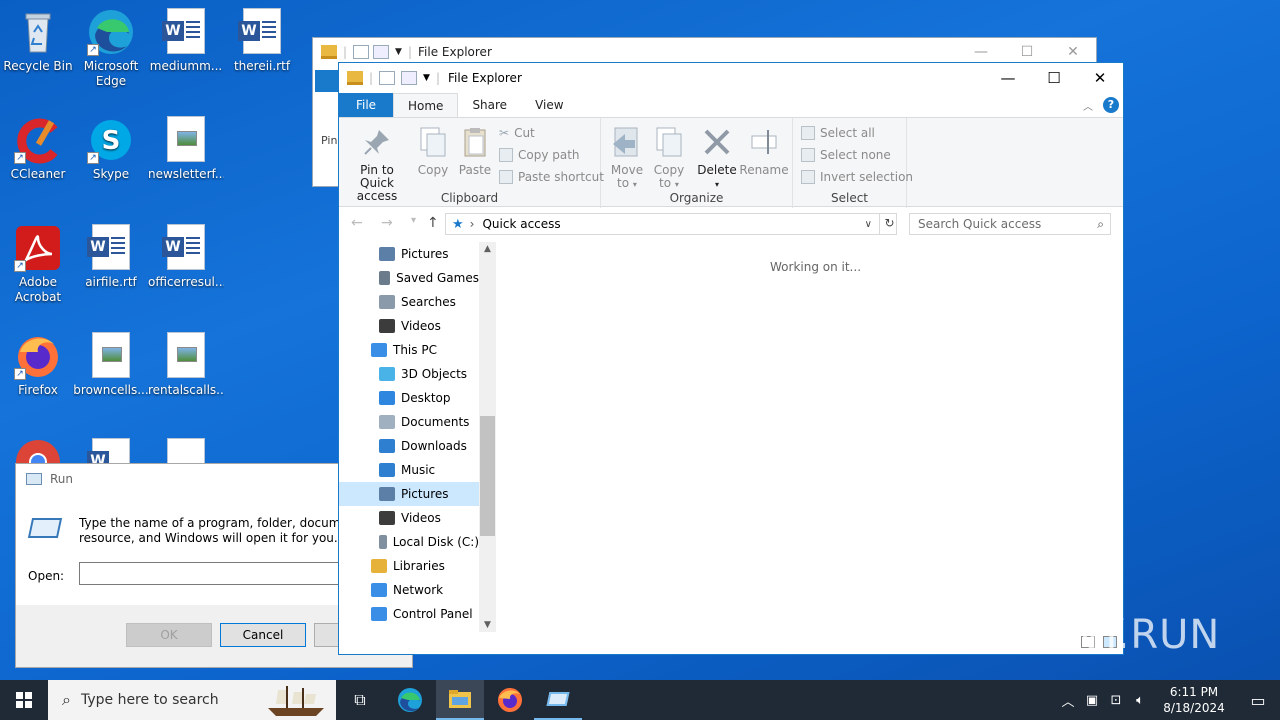  I want to click on back-arrow-icon: ←, so click(357, 223).